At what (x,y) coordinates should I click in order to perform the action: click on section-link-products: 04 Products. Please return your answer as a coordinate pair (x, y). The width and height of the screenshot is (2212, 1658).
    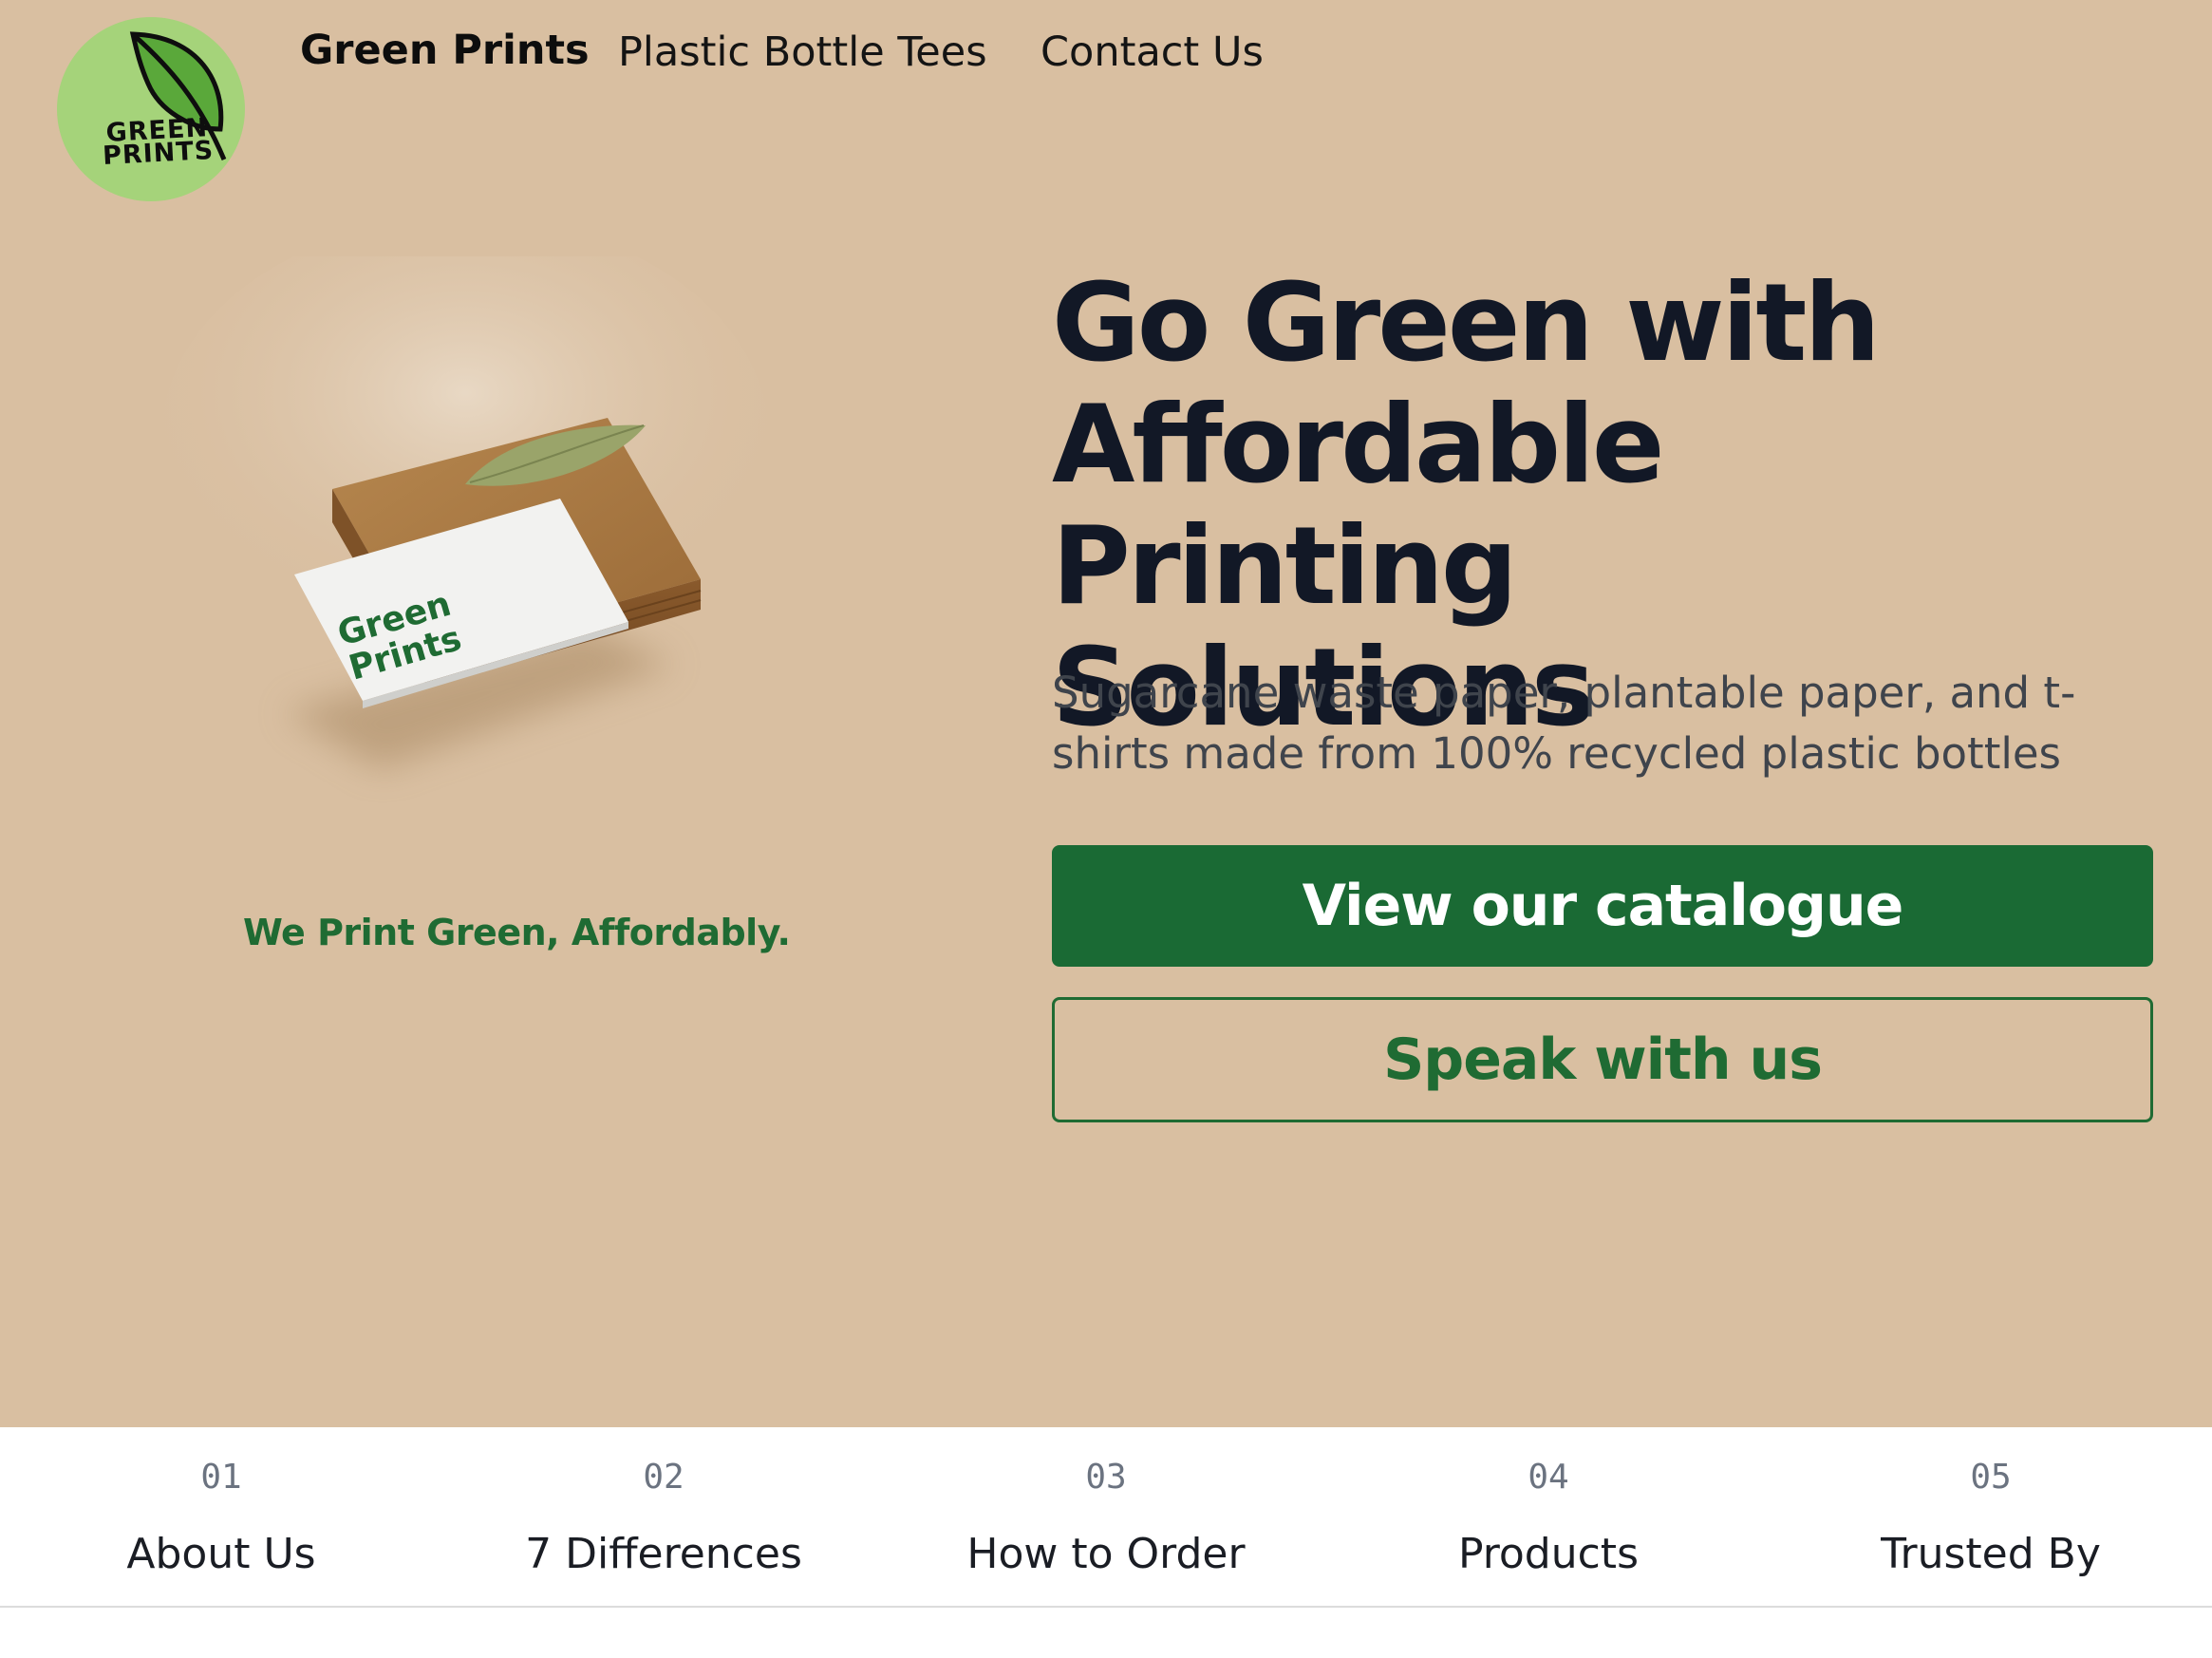
    Looking at the image, I should click on (1548, 1517).